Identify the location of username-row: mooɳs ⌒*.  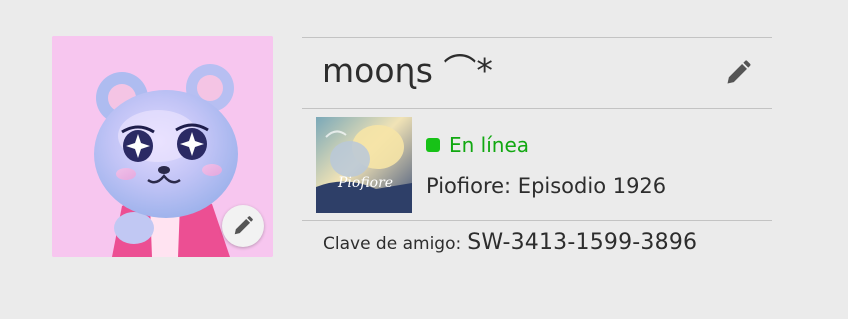
(537, 72).